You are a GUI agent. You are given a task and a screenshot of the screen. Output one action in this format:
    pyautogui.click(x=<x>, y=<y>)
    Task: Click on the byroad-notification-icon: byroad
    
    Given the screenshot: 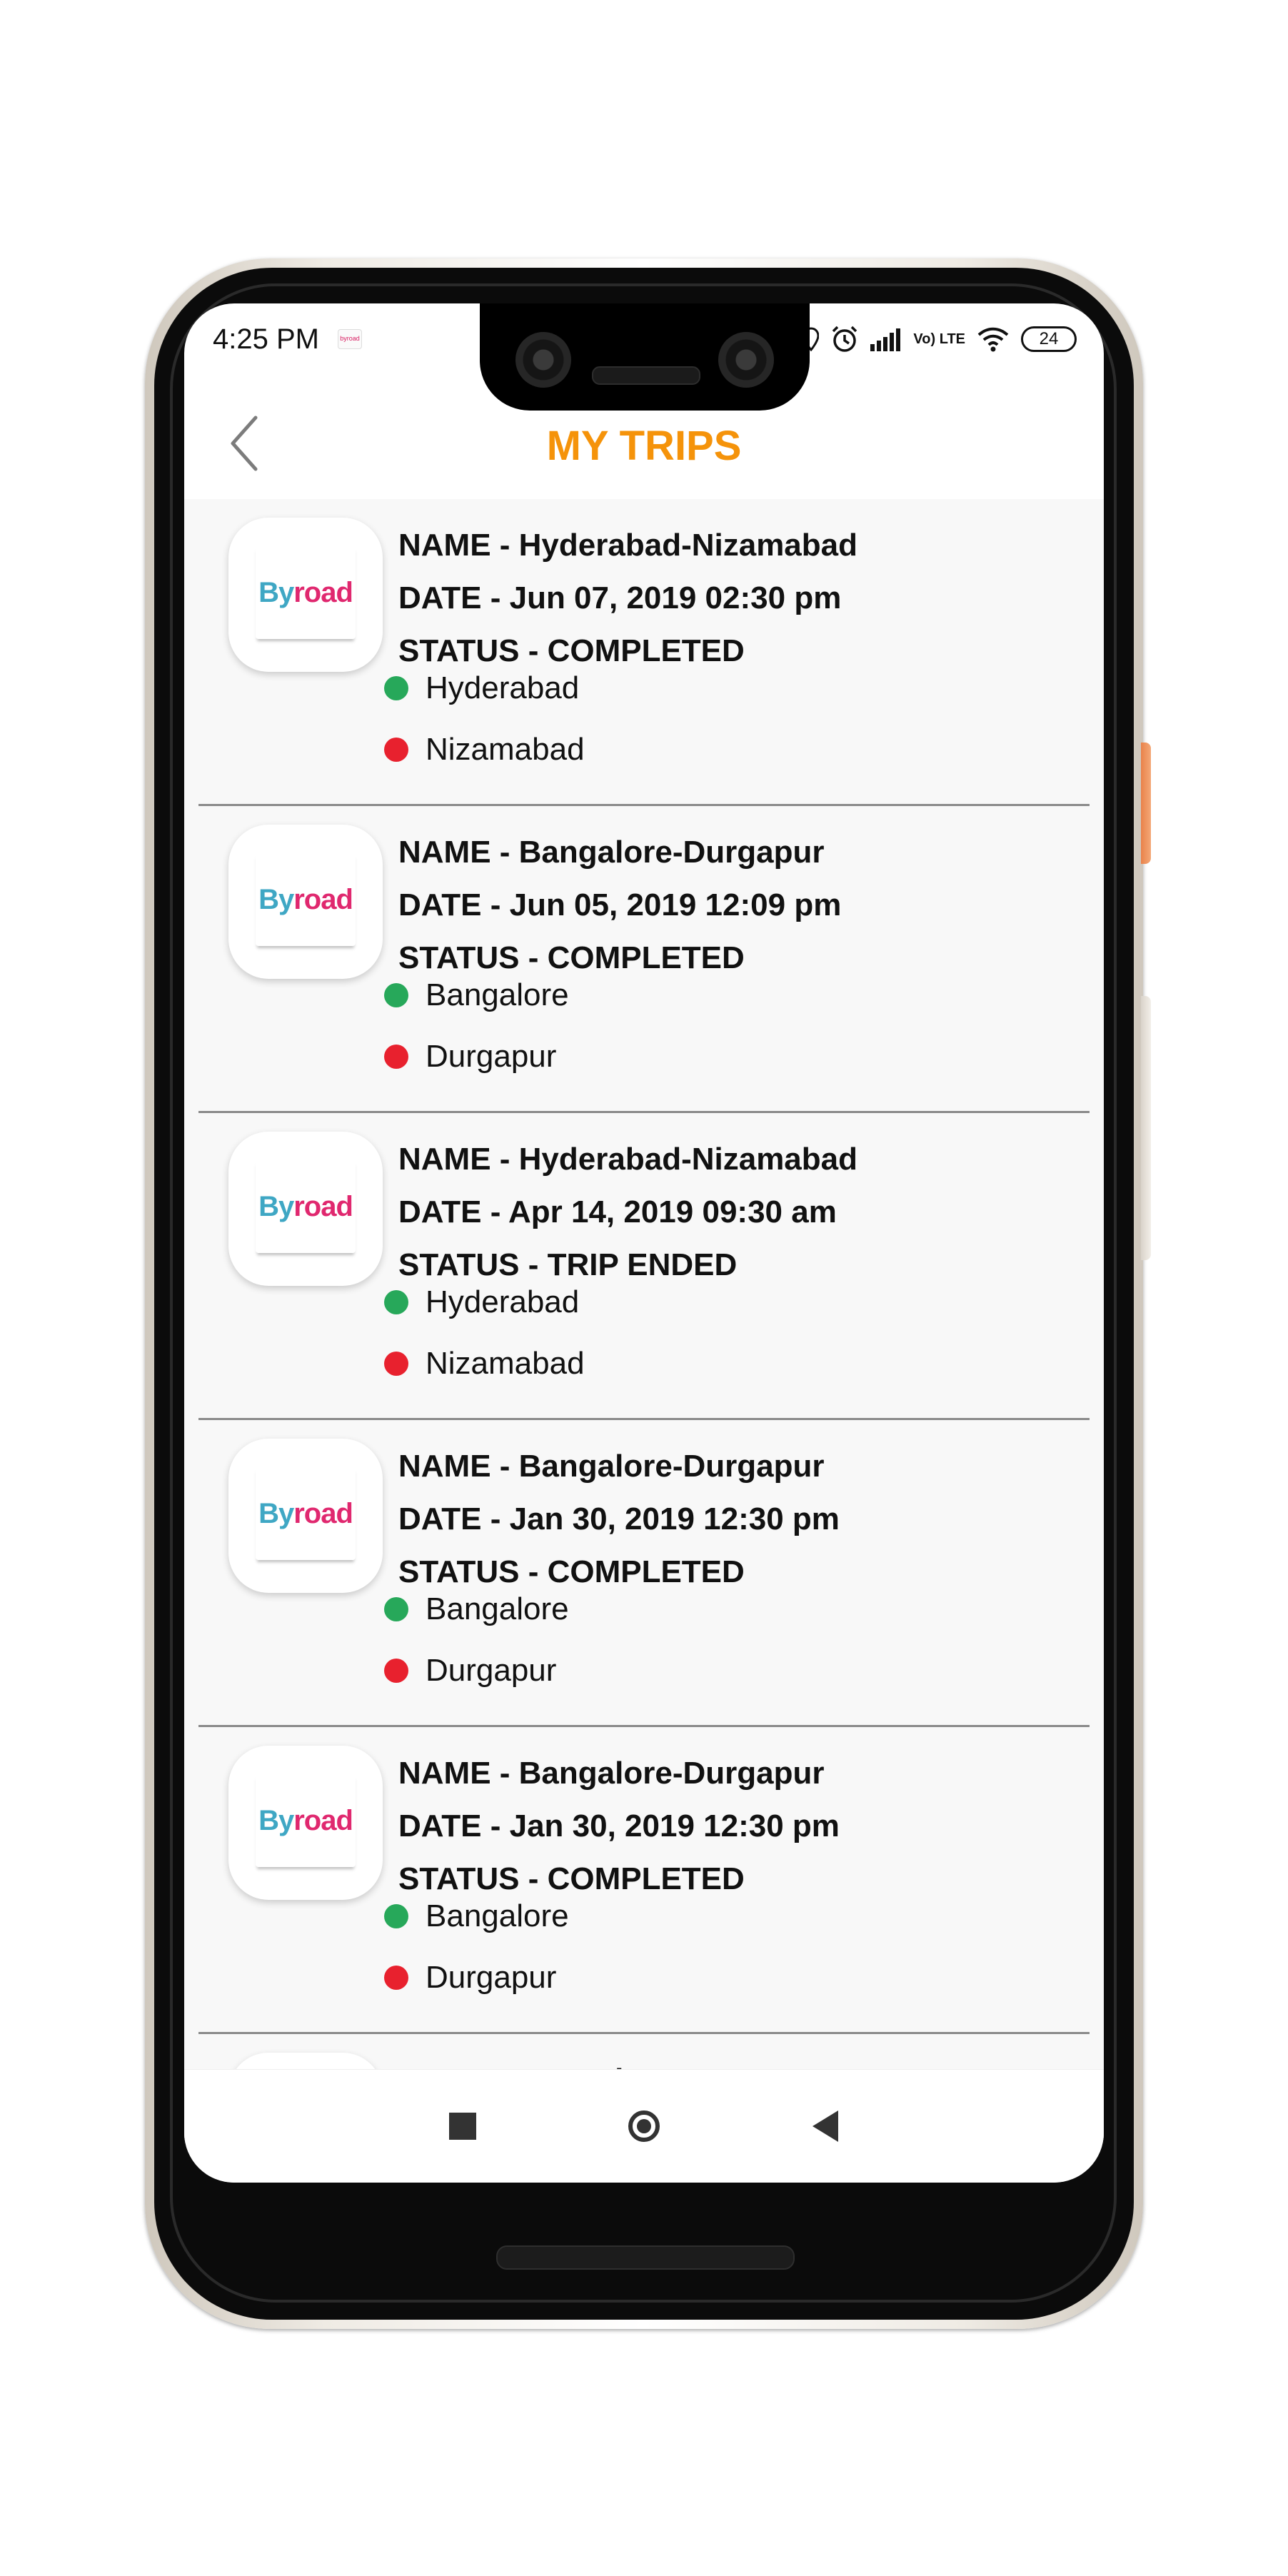 What is the action you would take?
    pyautogui.click(x=350, y=339)
    